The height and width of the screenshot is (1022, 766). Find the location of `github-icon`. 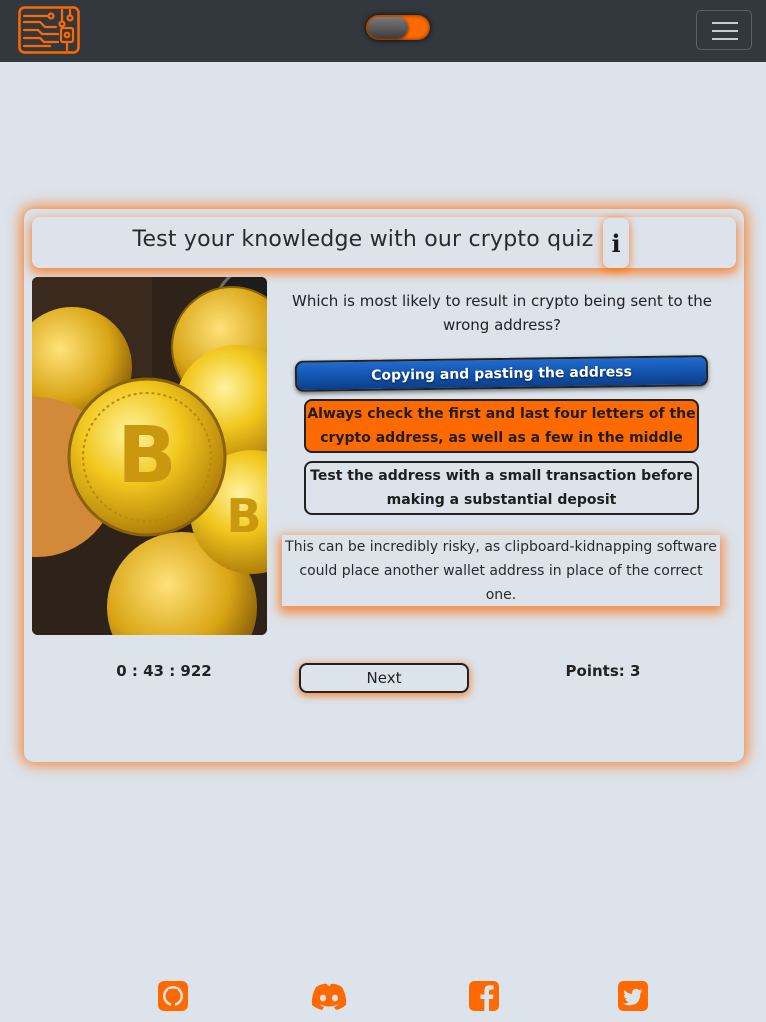

github-icon is located at coordinates (173, 996).